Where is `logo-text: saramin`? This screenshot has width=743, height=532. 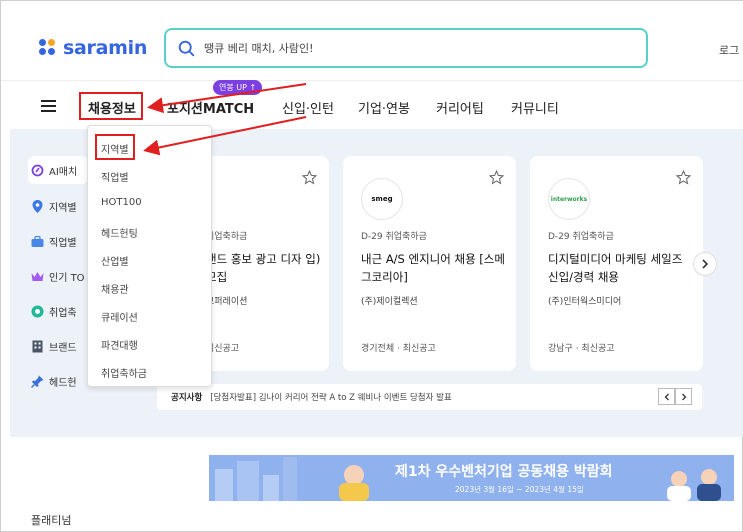 logo-text: saramin is located at coordinates (105, 48).